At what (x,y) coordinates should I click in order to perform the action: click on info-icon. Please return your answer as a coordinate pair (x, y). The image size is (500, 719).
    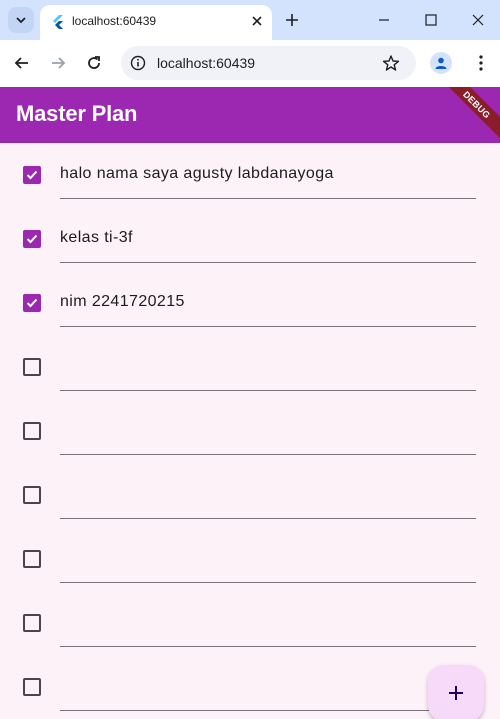
    Looking at the image, I should click on (138, 63).